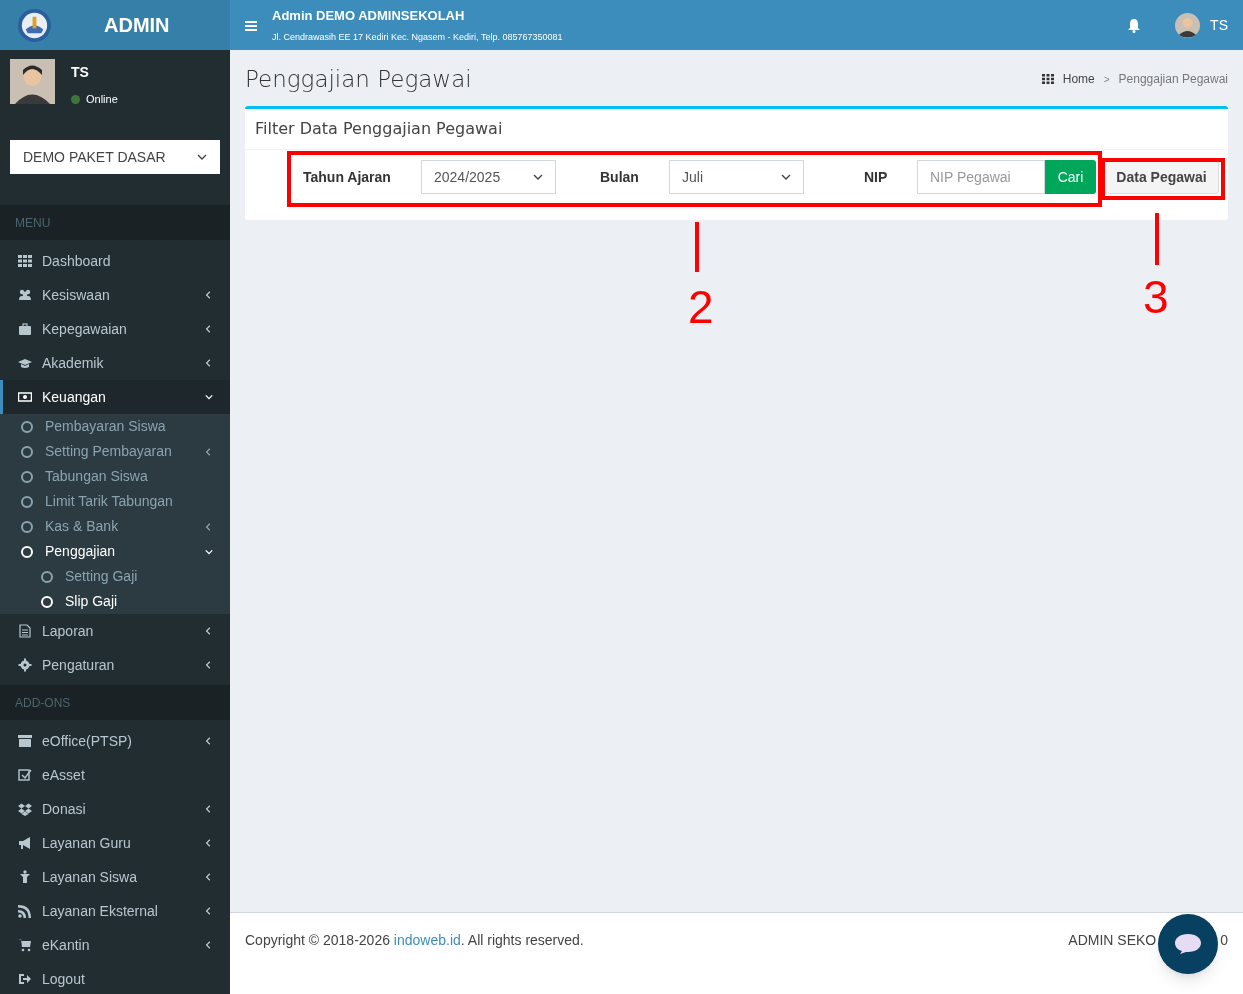 This screenshot has height=994, width=1243. I want to click on brand-title: ADMIN, so click(137, 25).